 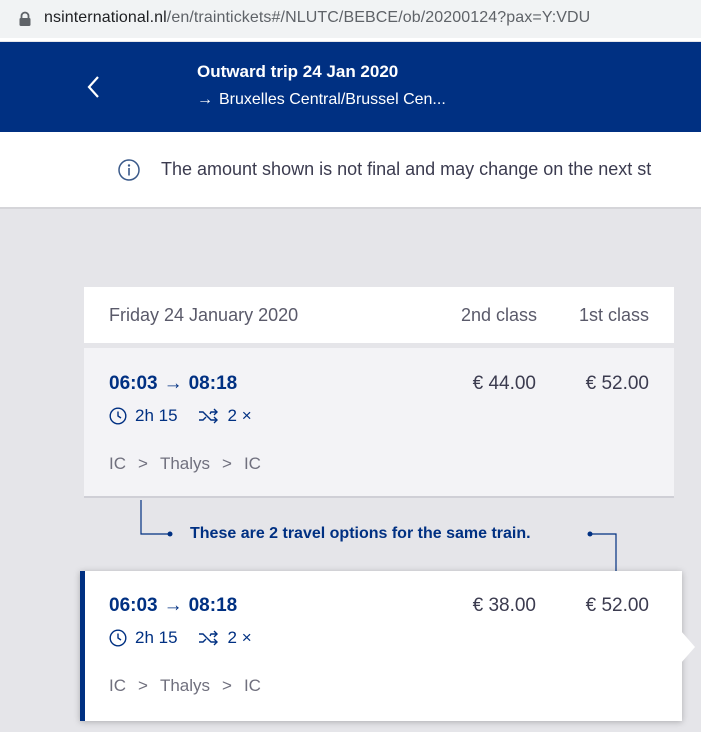 What do you see at coordinates (688, 647) in the screenshot?
I see `selection-pointer` at bounding box center [688, 647].